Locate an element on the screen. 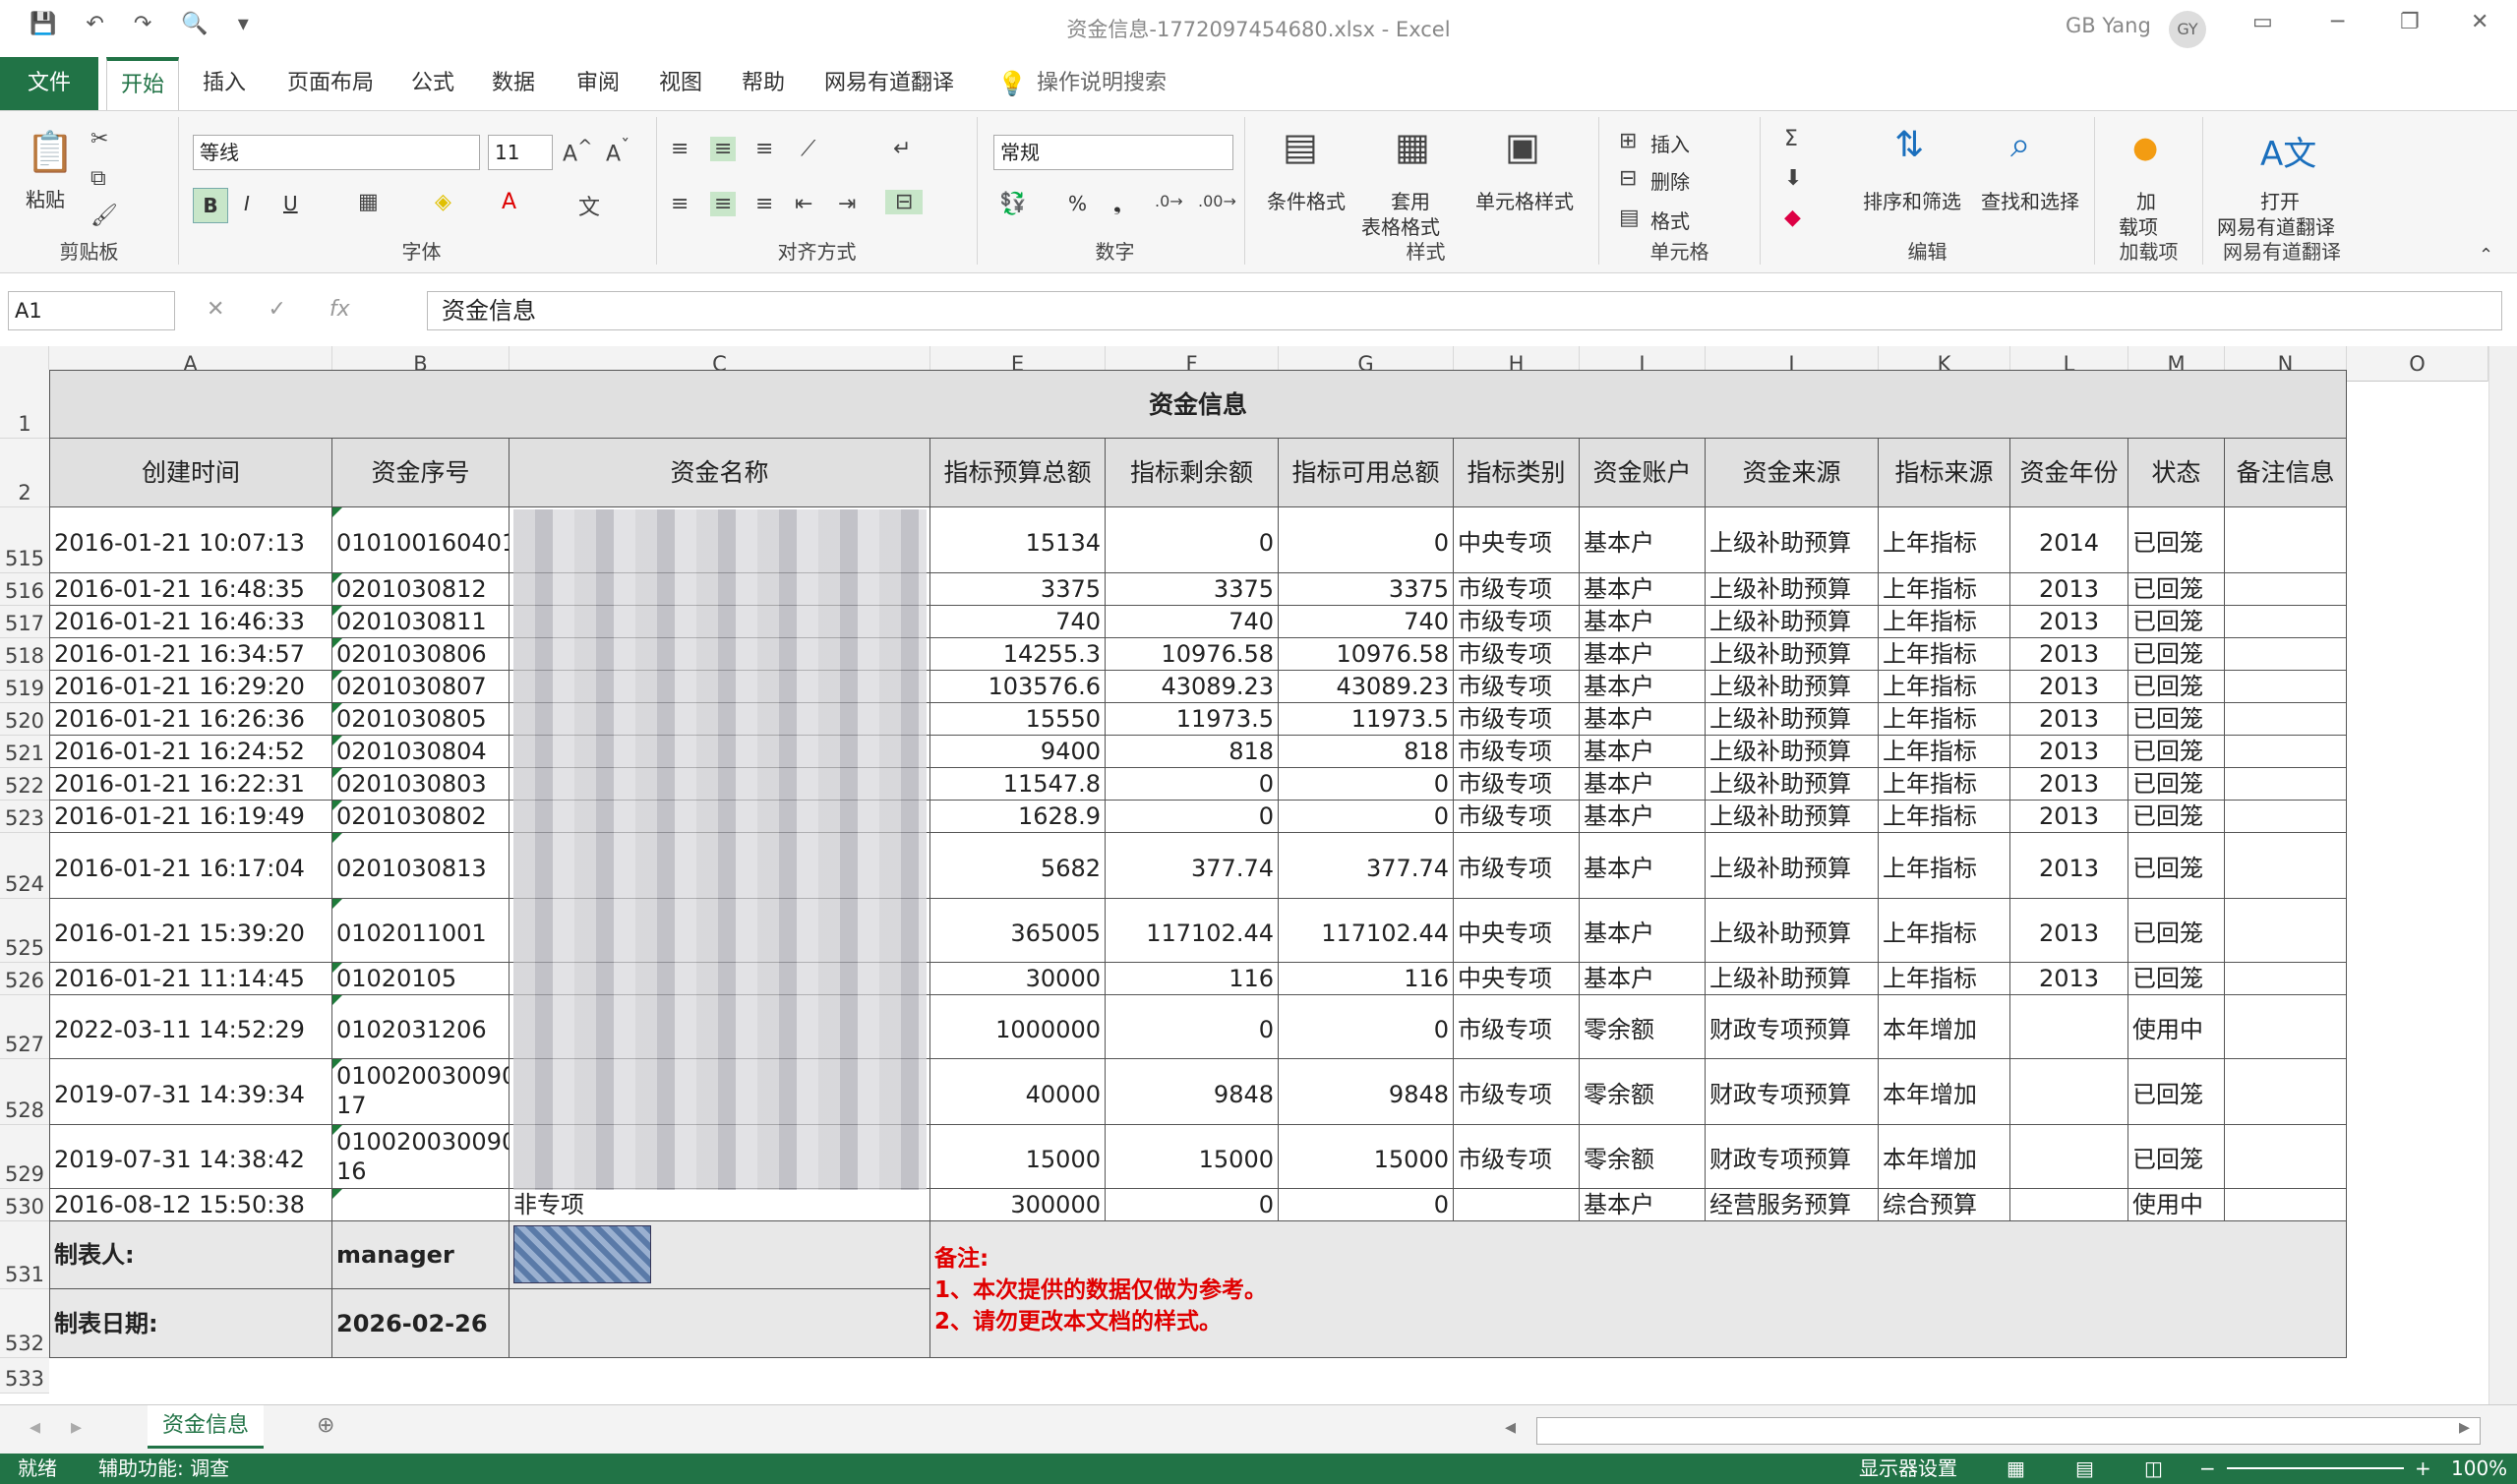 Image resolution: width=2517 pixels, height=1484 pixels. autosum-icon: Σ is located at coordinates (1791, 139).